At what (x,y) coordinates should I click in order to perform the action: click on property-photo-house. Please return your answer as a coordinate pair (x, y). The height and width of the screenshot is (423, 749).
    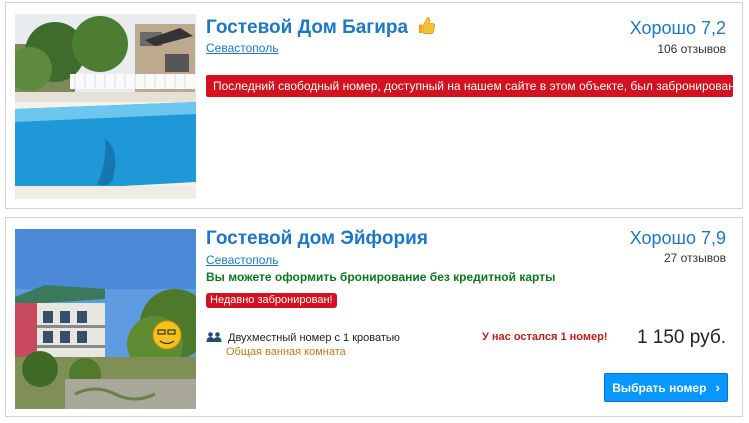
    Looking at the image, I should click on (105, 319).